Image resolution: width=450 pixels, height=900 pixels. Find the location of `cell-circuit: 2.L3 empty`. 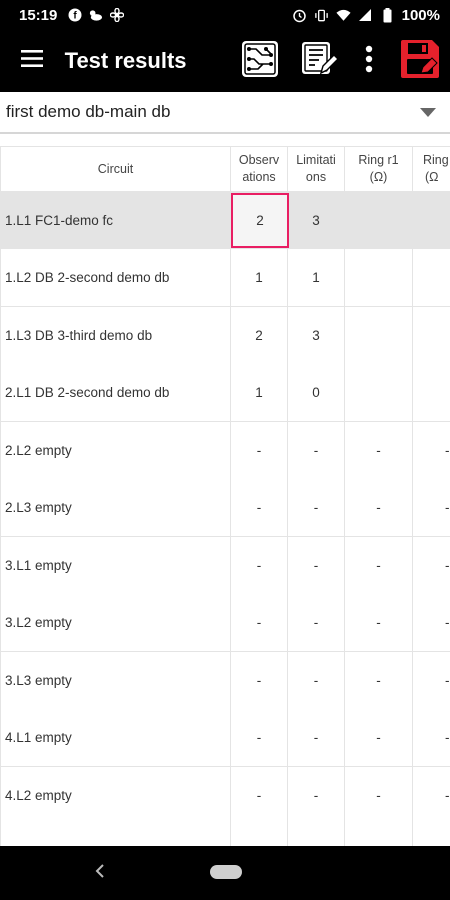

cell-circuit: 2.L3 empty is located at coordinates (115, 508).